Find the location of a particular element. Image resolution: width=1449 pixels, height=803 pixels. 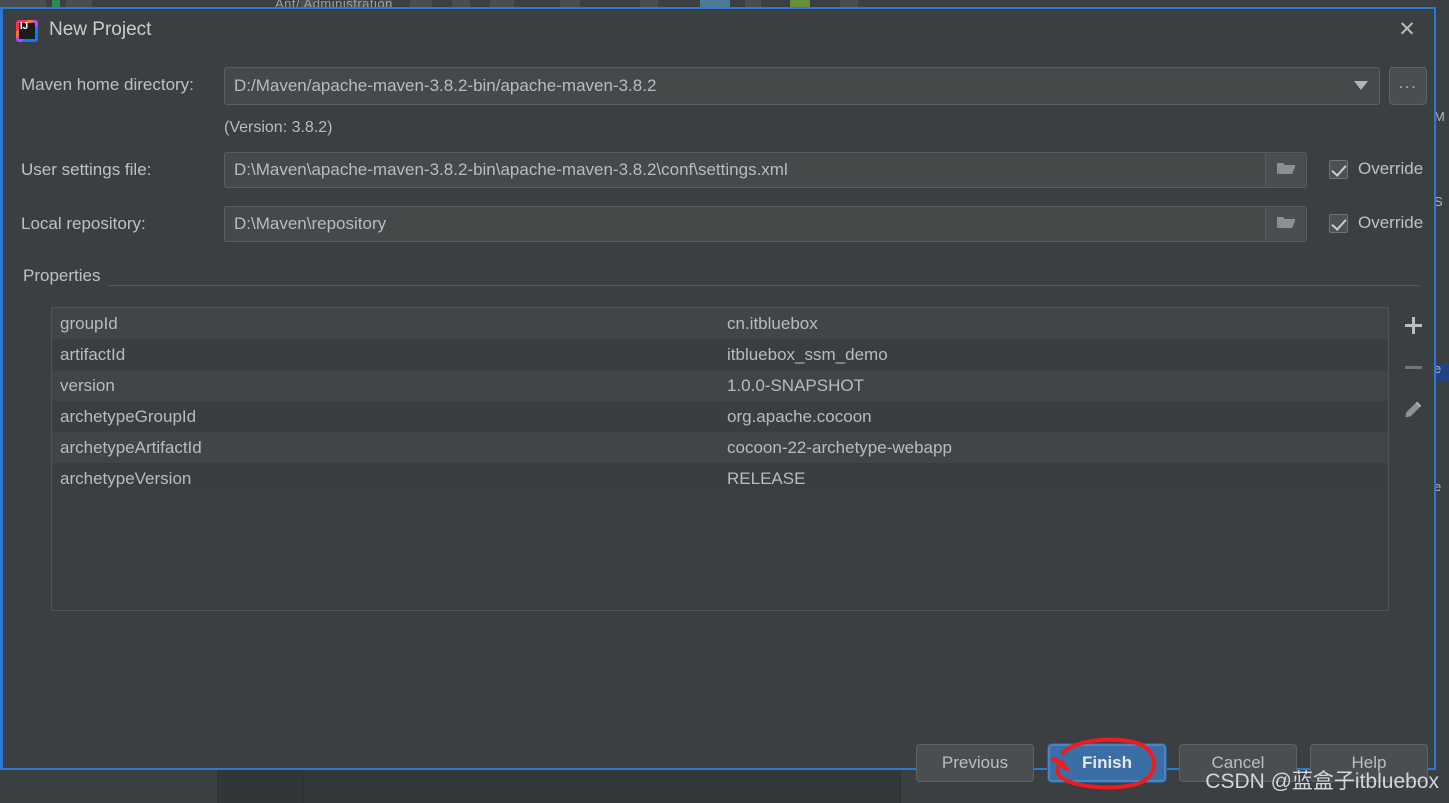

maven-home-label: Maven home directory: is located at coordinates (107, 84).